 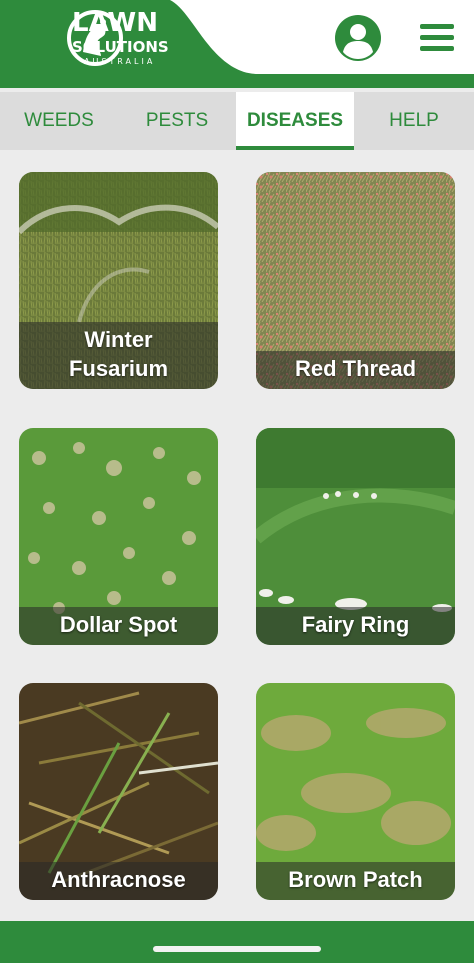 What do you see at coordinates (355, 791) in the screenshot?
I see `disease-card-brown-patch: Brown Patch` at bounding box center [355, 791].